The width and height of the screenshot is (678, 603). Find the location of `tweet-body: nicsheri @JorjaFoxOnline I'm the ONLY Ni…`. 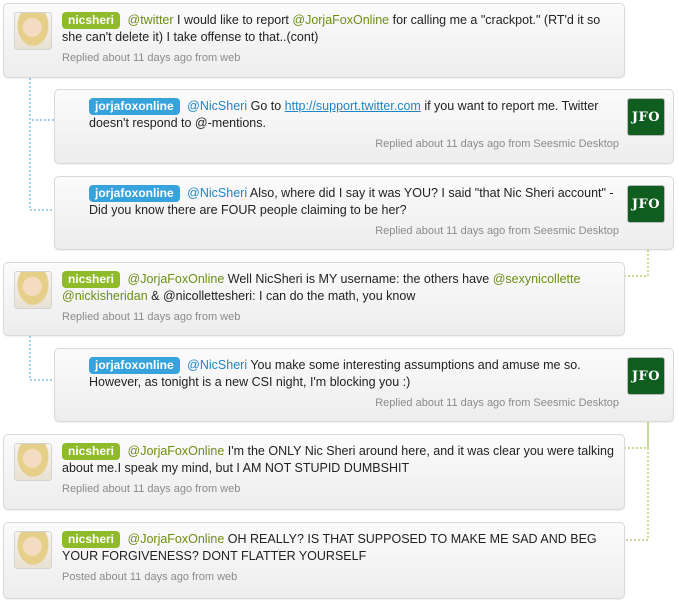

tweet-body: nicsheri @JorjaFoxOnline I'm the ONLY Ni… is located at coordinates (338, 460).